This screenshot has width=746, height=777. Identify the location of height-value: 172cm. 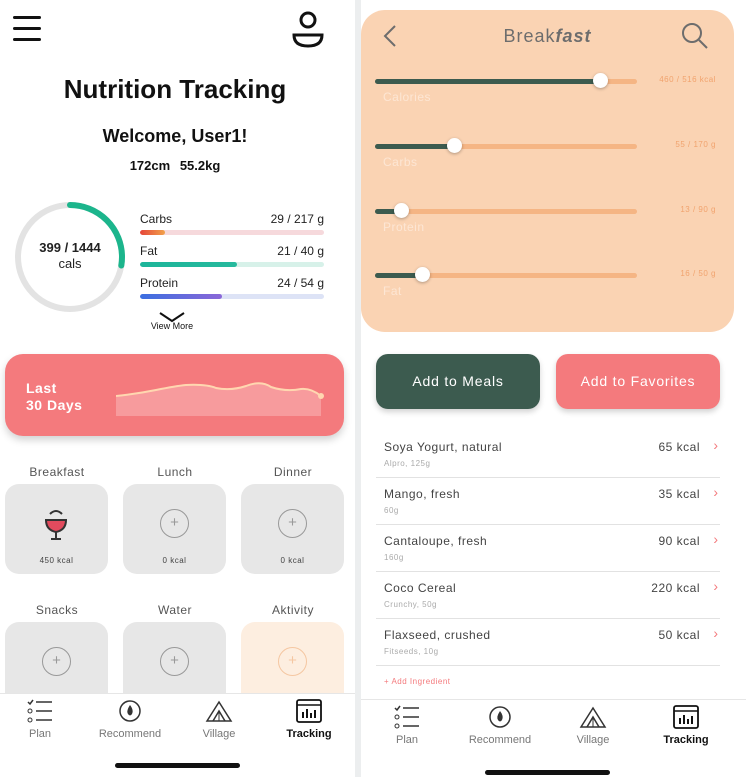
(150, 165).